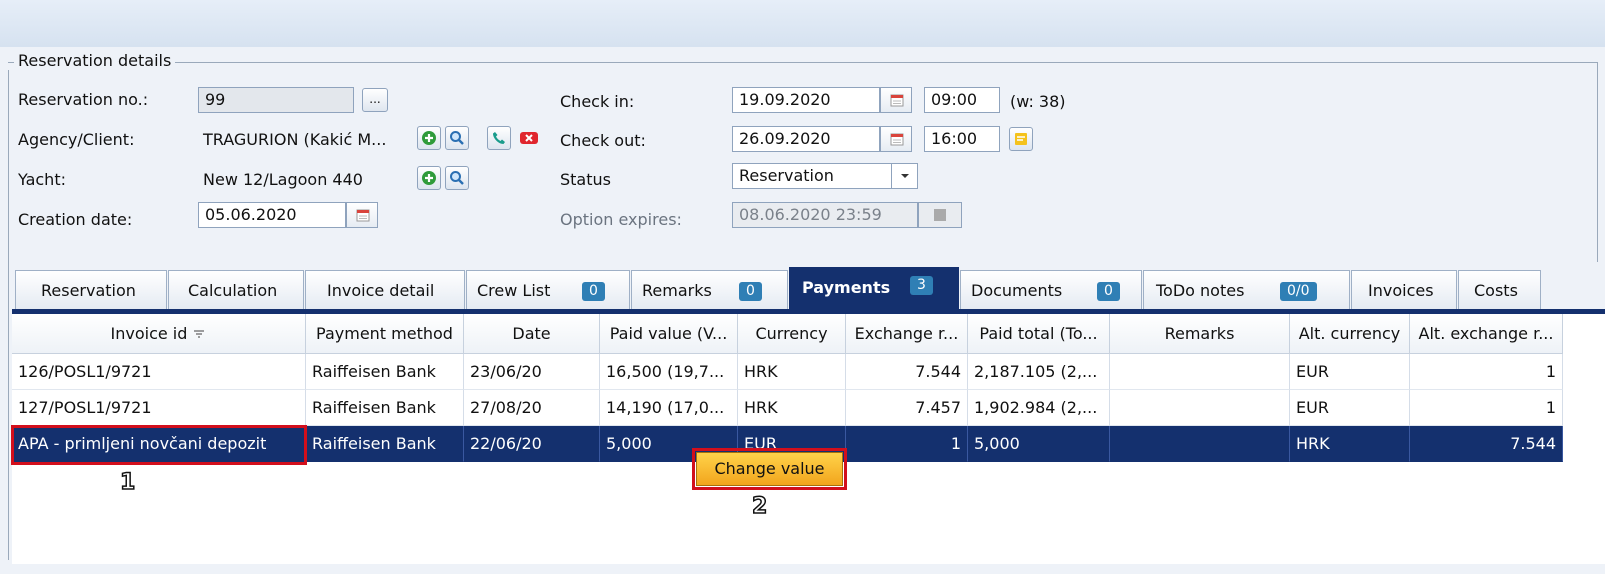 The height and width of the screenshot is (574, 1605). Describe the element at coordinates (283, 179) in the screenshot. I see `yacht-value: New 12/Lagoon 440` at that location.